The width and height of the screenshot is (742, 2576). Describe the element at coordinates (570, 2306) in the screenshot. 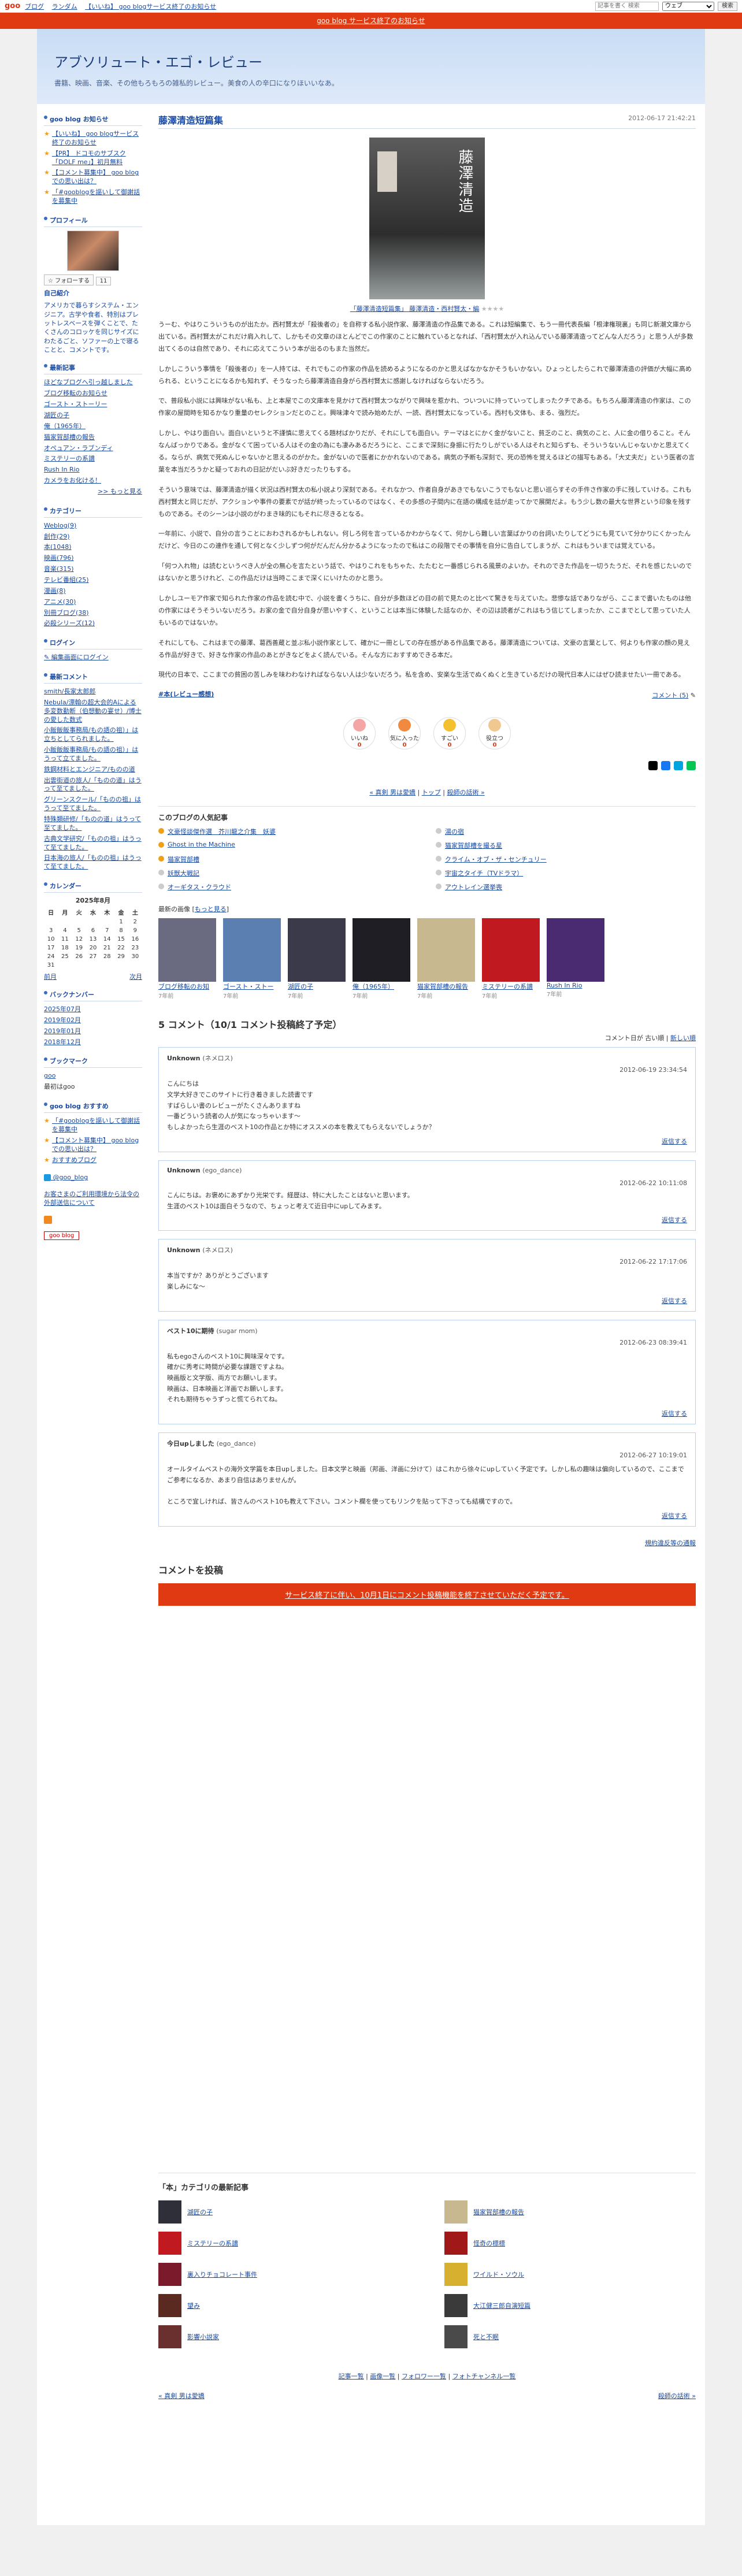

I see `category-latest-item: 大江健三郎自演短篇` at that location.